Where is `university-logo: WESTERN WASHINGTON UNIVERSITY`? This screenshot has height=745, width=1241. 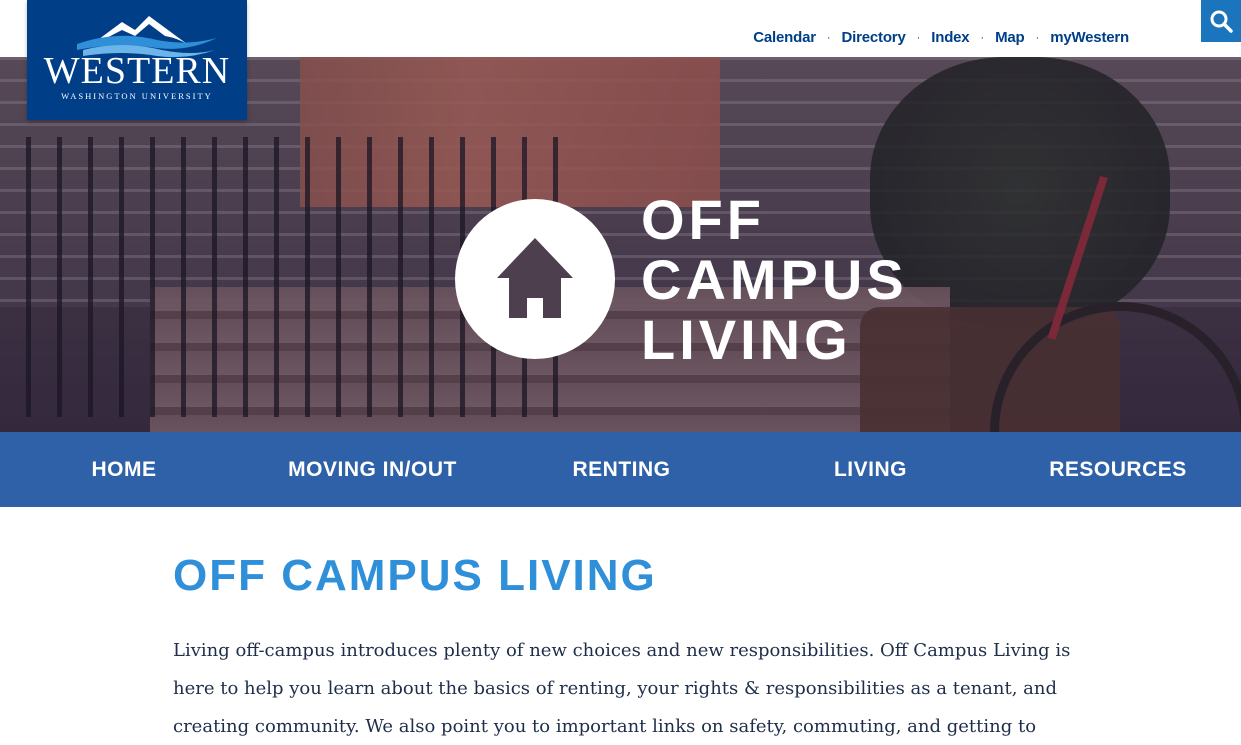
university-logo: WESTERN WASHINGTON UNIVERSITY is located at coordinates (137, 60).